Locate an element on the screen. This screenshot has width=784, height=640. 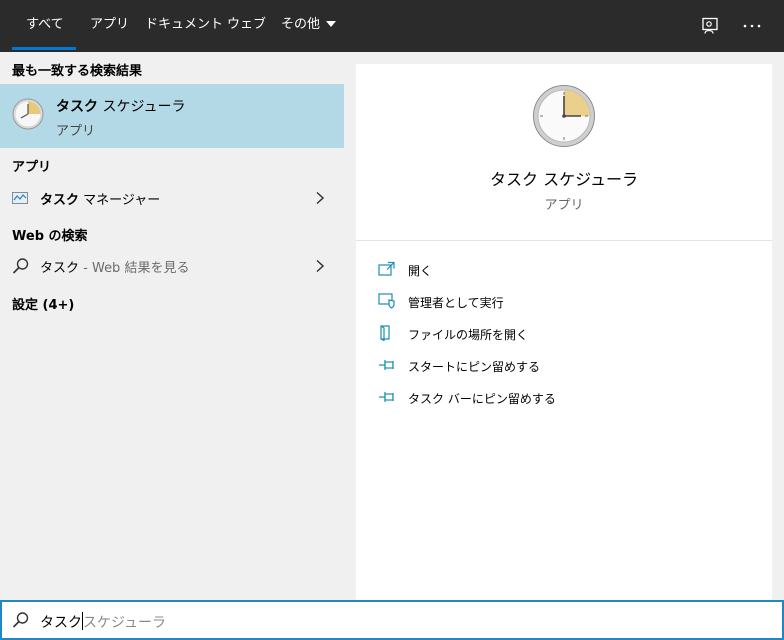
divider is located at coordinates (564, 240).